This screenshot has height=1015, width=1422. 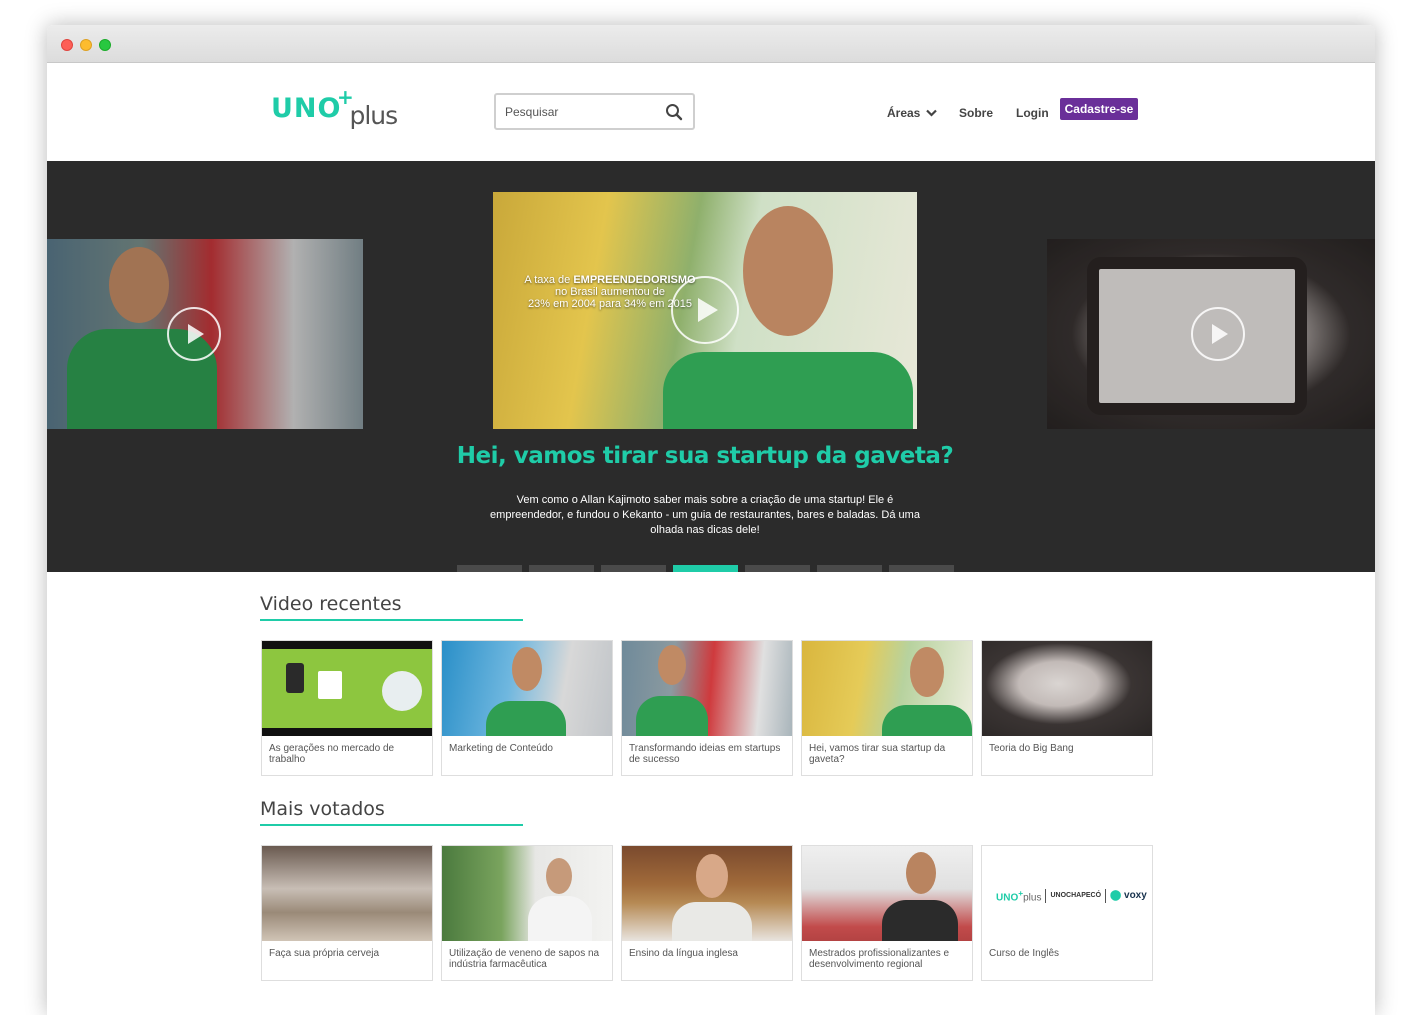 I want to click on phone-icon, so click(x=295, y=678).